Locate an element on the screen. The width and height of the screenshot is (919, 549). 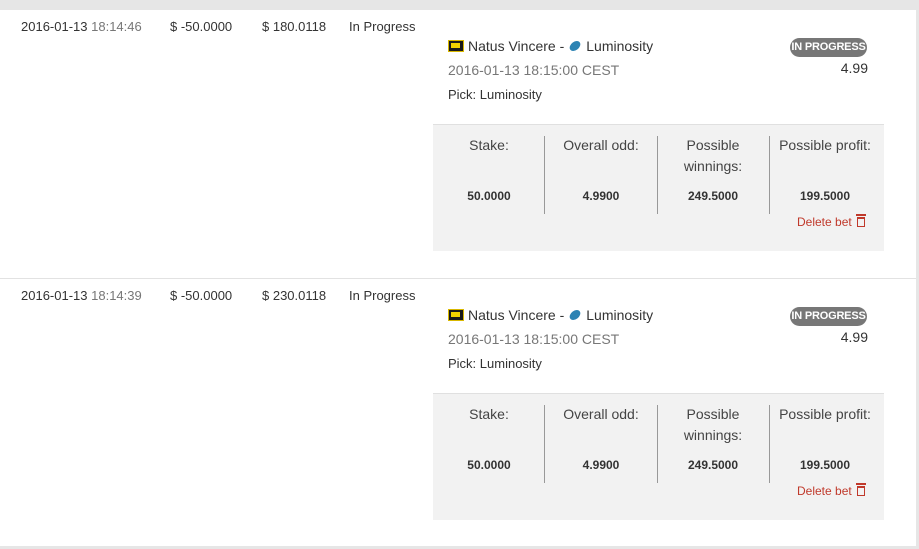
bet-date: 2016-01-13 18:14:46 is located at coordinates (81, 26).